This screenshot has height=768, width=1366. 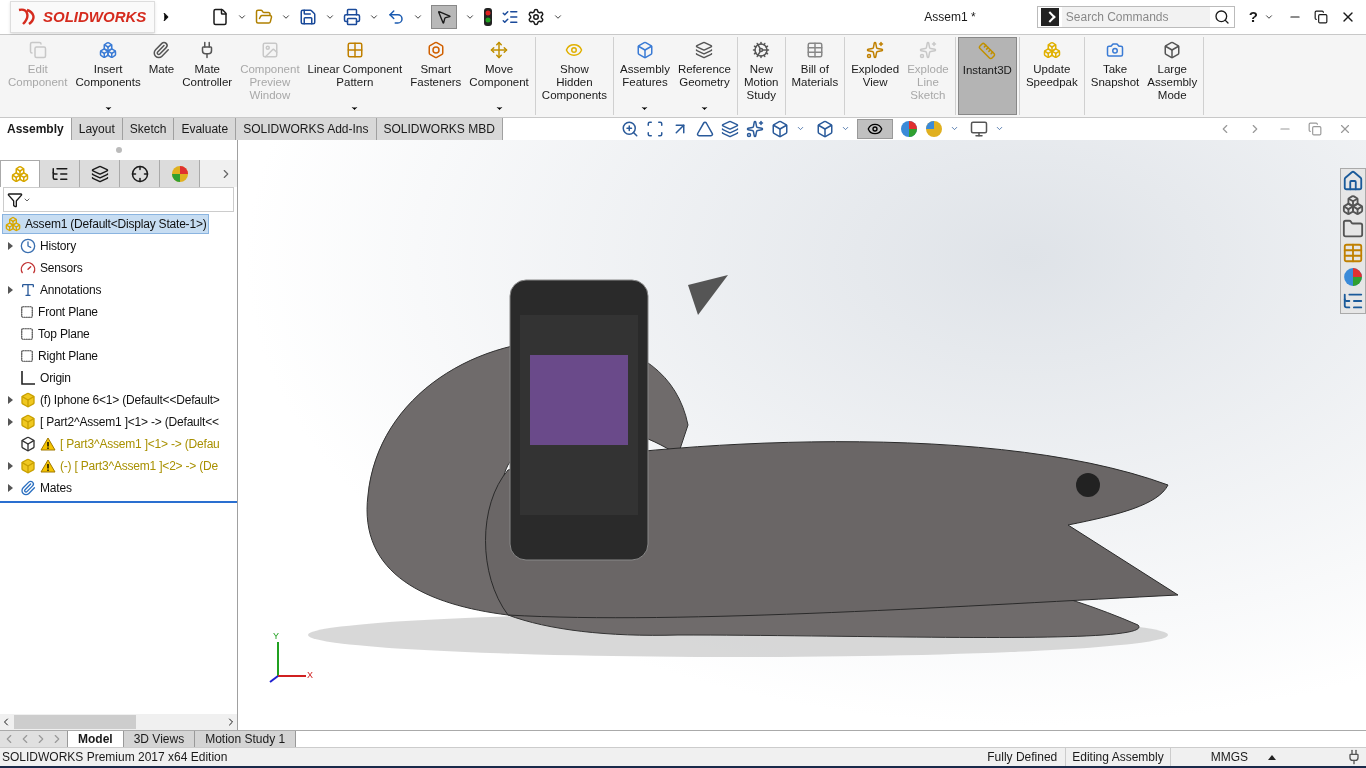 I want to click on settings-icon, so click(x=536, y=17).